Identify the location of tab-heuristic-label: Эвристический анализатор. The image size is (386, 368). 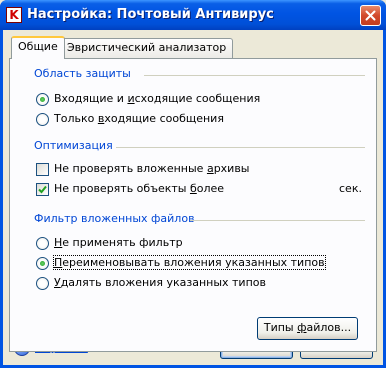
(147, 47).